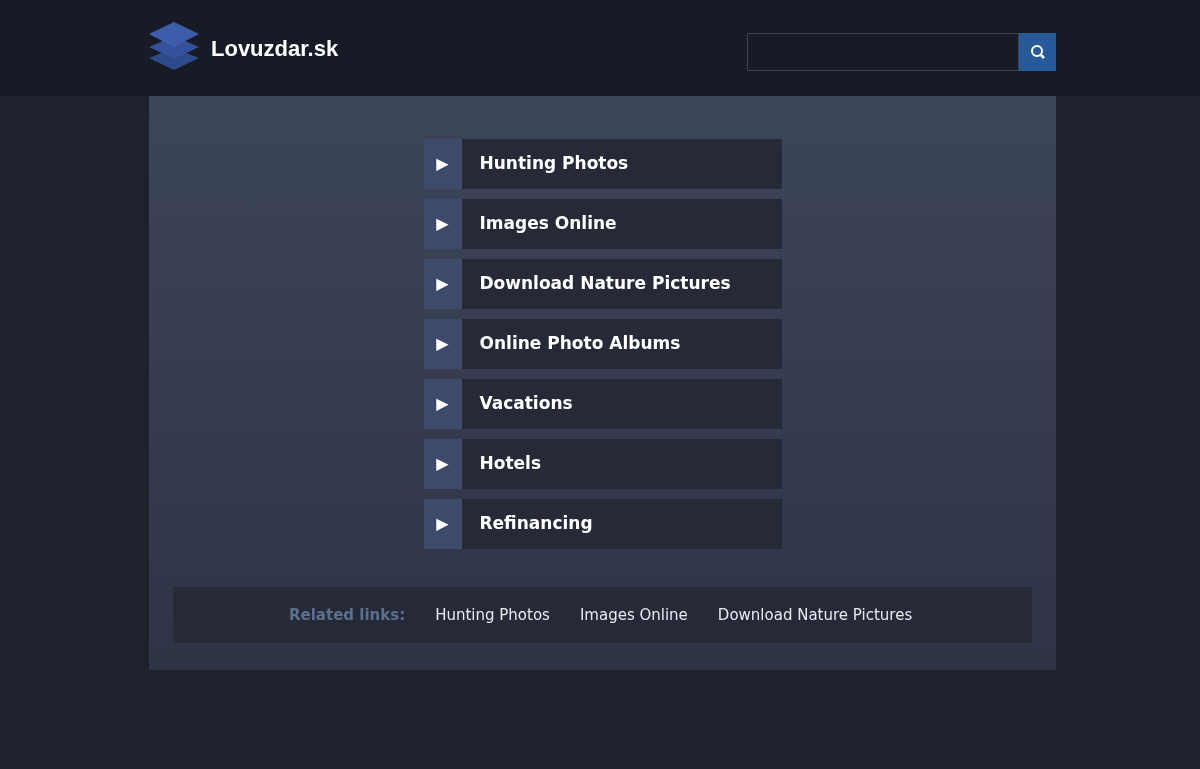 The image size is (1200, 769). Describe the element at coordinates (633, 615) in the screenshot. I see `related-link: Images Online` at that location.